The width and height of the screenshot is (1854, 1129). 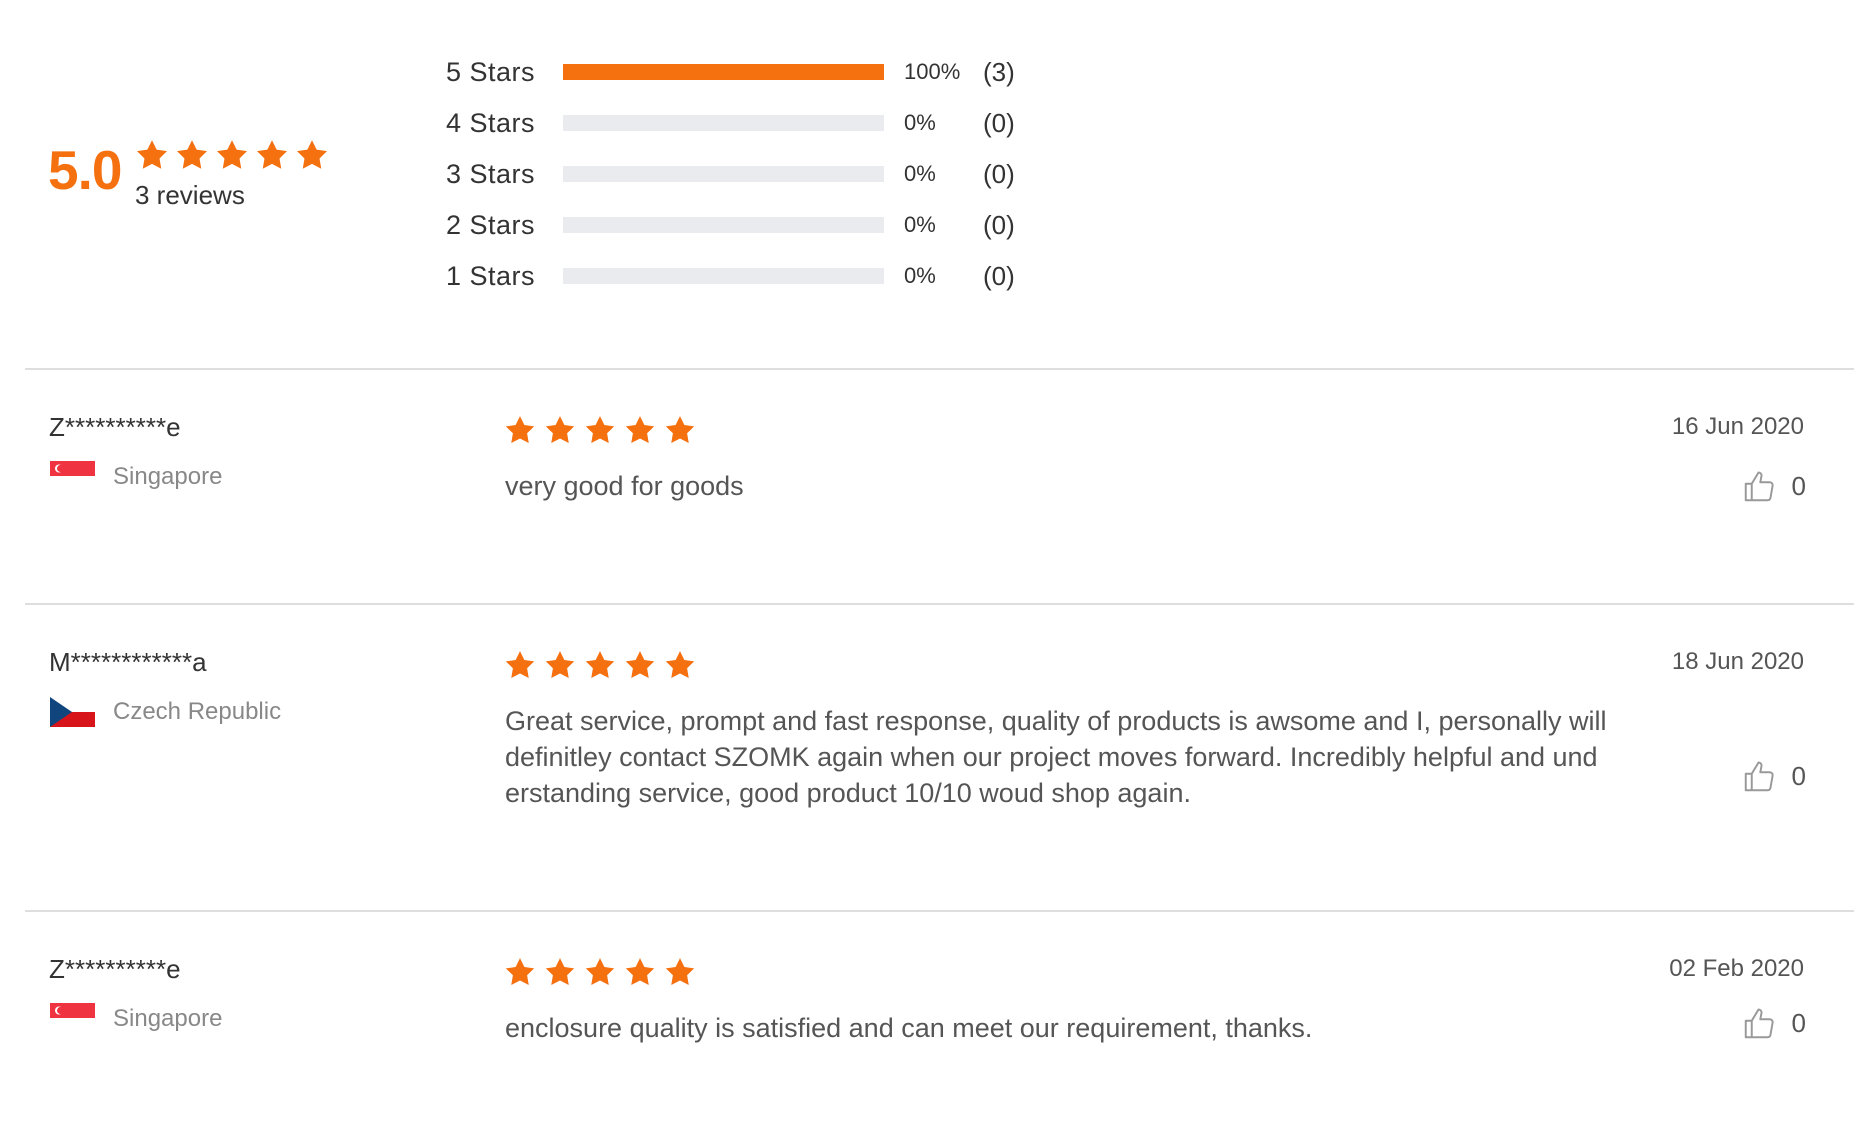 I want to click on rating-row-label: 2 Stars, so click(x=491, y=224).